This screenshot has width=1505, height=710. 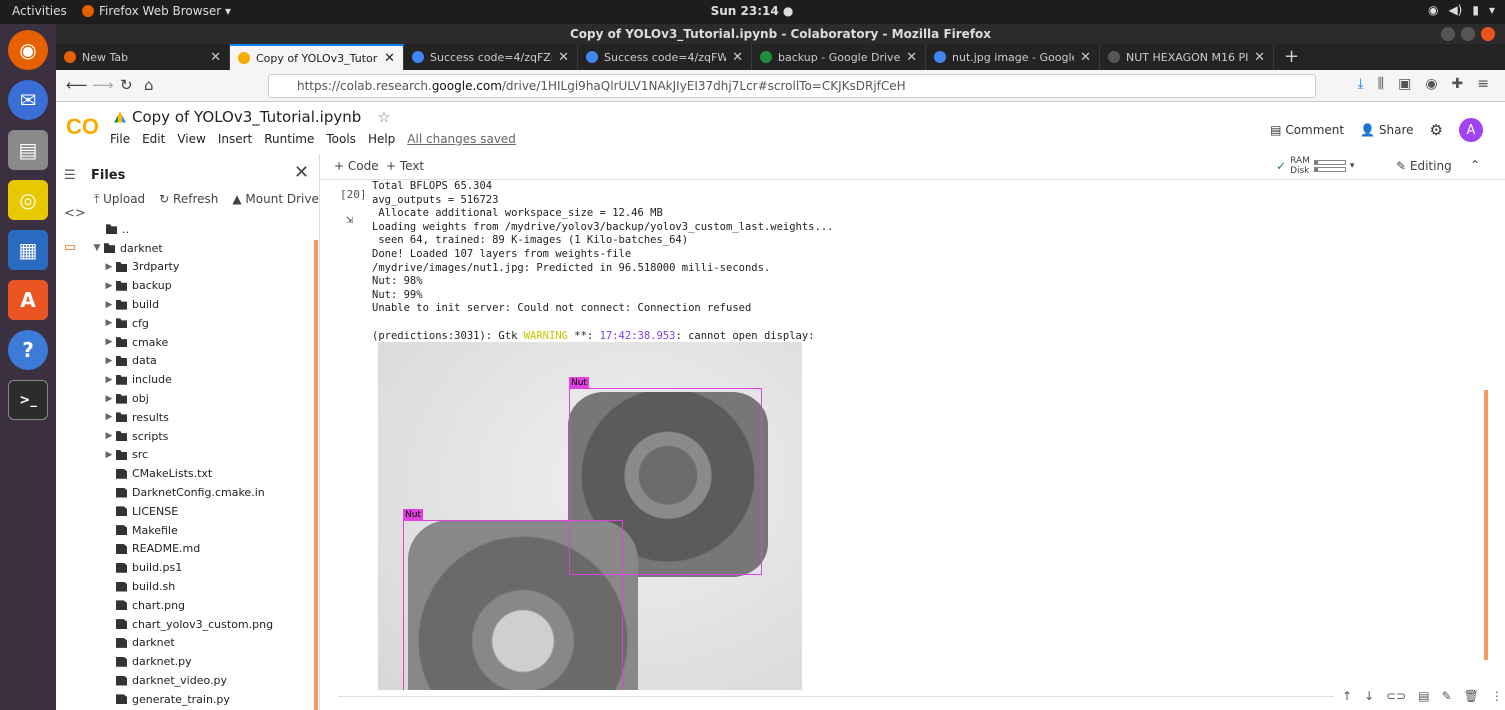 I want to click on move-up-icon: ↑, so click(x=1347, y=696).